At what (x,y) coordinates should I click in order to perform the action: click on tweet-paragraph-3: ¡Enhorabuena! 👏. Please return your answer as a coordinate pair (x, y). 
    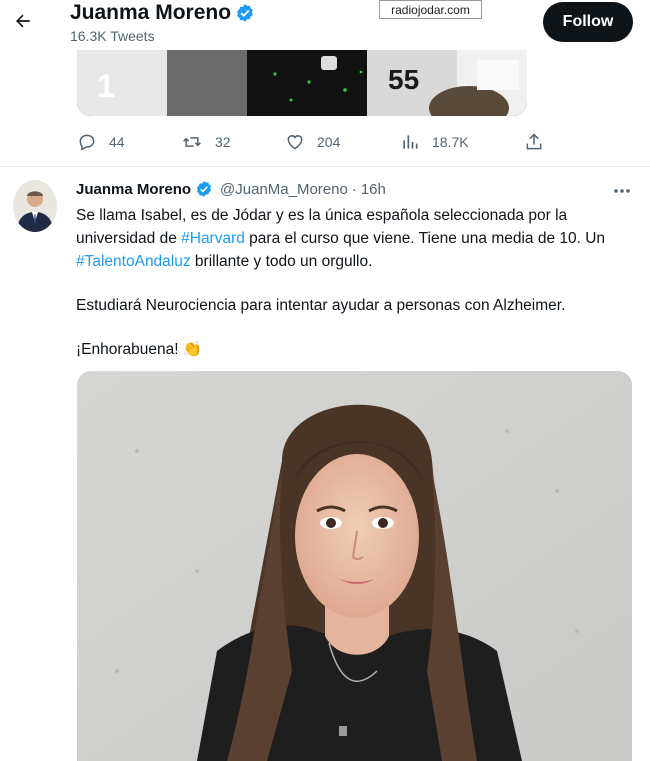
    Looking at the image, I should click on (139, 349).